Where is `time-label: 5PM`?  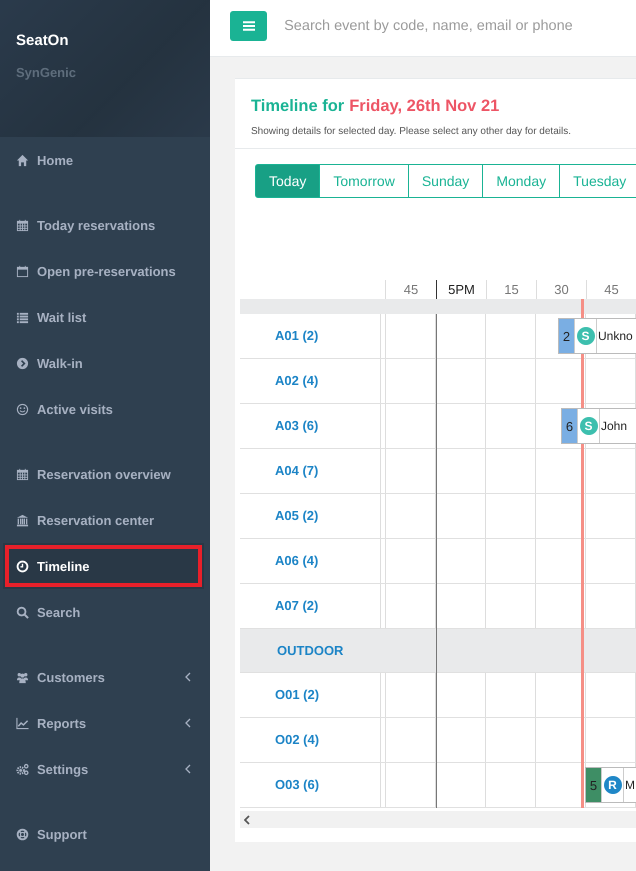 time-label: 5PM is located at coordinates (461, 289).